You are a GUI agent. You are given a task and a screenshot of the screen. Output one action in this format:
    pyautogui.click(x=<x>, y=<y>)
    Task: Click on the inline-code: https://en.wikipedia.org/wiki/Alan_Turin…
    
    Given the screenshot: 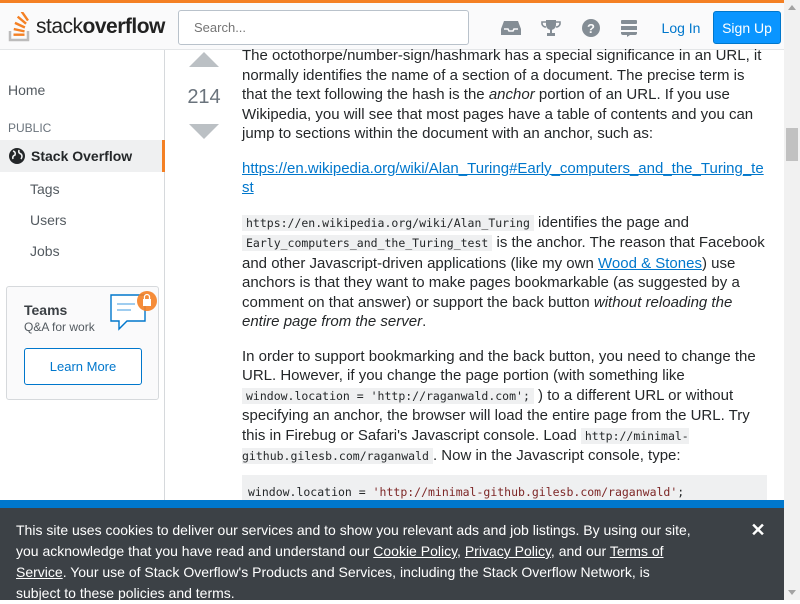 What is the action you would take?
    pyautogui.click(x=388, y=222)
    